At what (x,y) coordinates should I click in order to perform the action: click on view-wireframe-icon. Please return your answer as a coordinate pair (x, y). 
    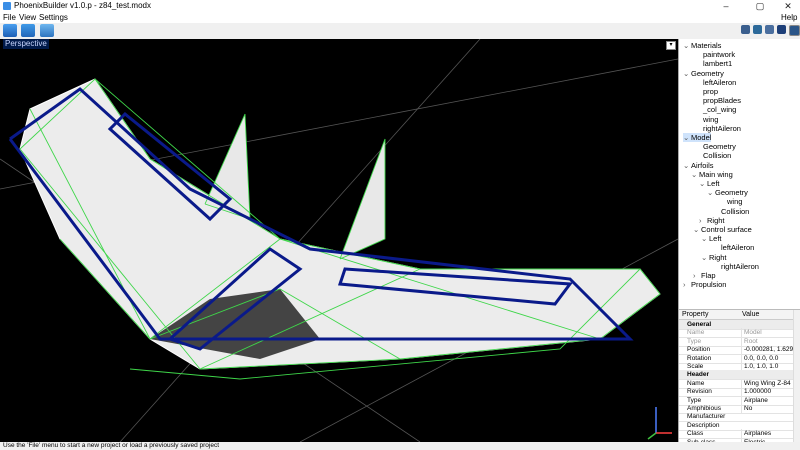
    Looking at the image, I should click on (794, 30).